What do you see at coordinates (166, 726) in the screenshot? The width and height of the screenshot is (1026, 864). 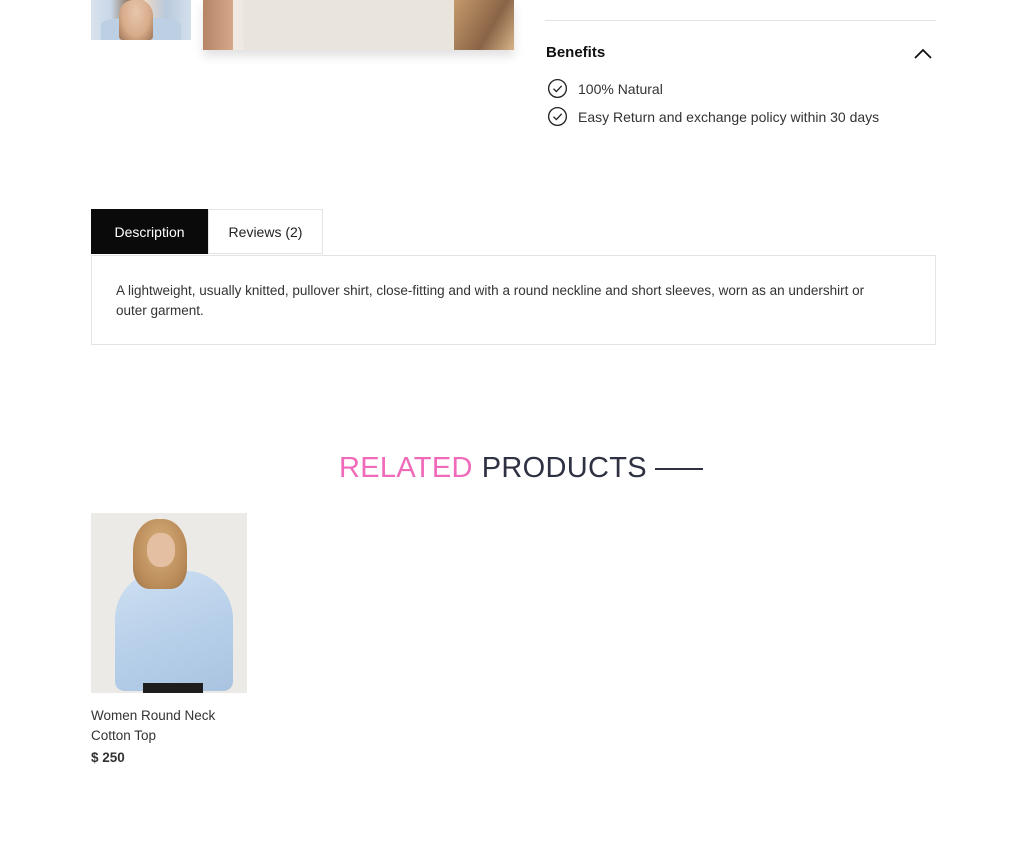 I see `product-card-name: Women Round Neck Cotton Top` at bounding box center [166, 726].